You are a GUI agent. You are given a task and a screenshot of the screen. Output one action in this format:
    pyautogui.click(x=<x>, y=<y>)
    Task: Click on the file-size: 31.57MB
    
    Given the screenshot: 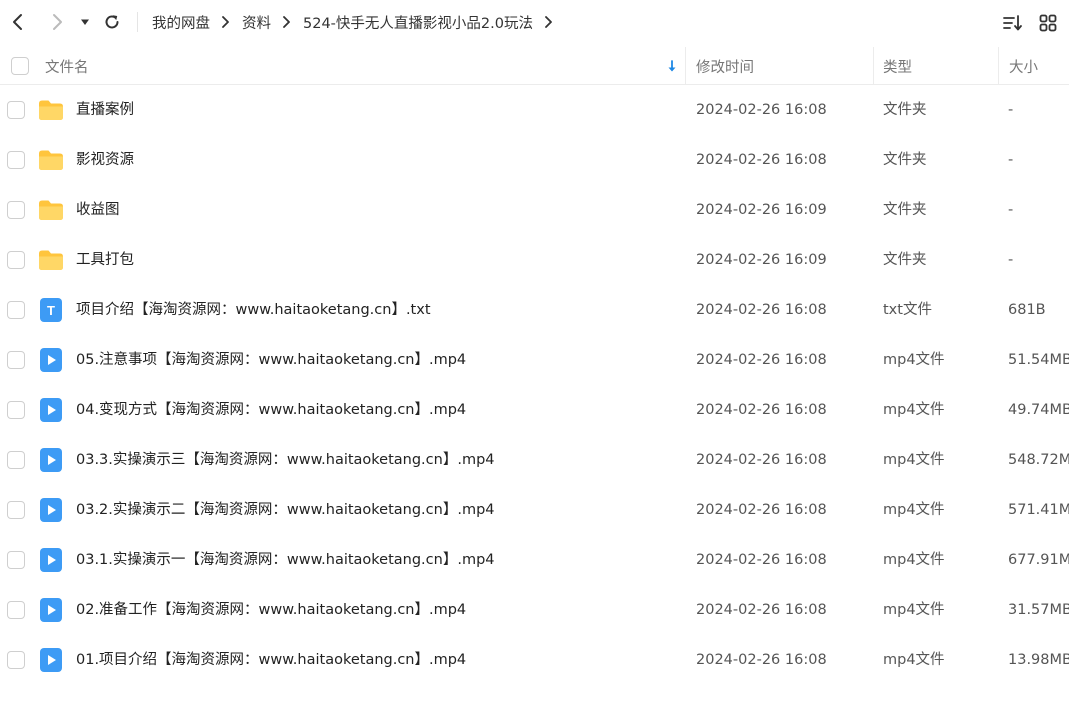 What is the action you would take?
    pyautogui.click(x=1038, y=610)
    